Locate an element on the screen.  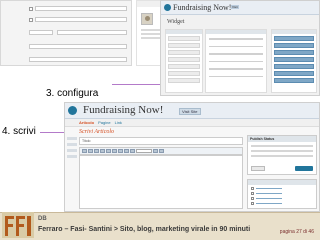
arrow-configura is located at coordinates (136, 84).